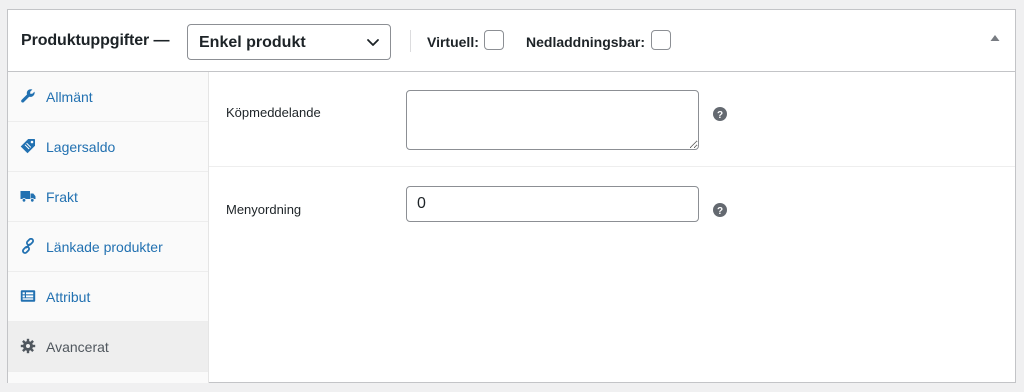 The image size is (1024, 392). Describe the element at coordinates (69, 97) in the screenshot. I see `tab-label: Allmänt` at that location.